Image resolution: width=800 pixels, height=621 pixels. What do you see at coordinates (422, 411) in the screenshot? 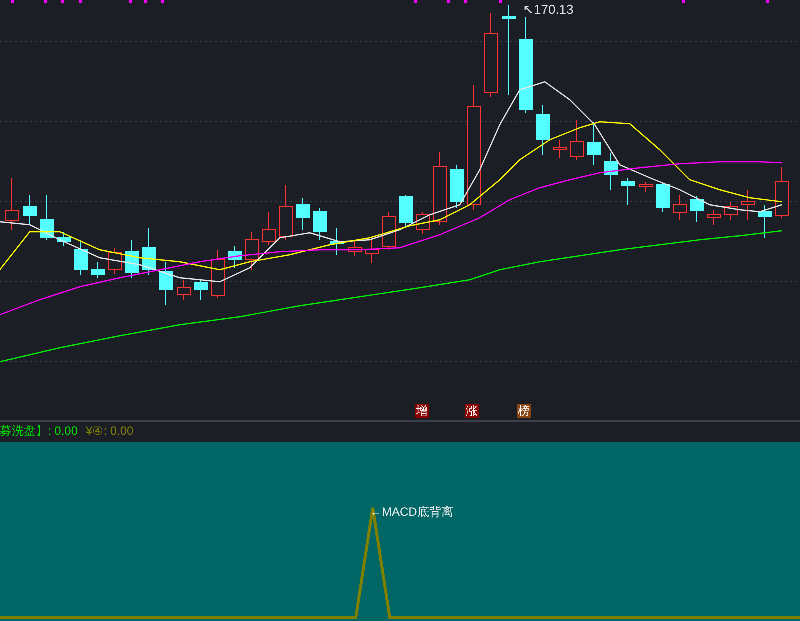
I see `marker-badge: 增` at bounding box center [422, 411].